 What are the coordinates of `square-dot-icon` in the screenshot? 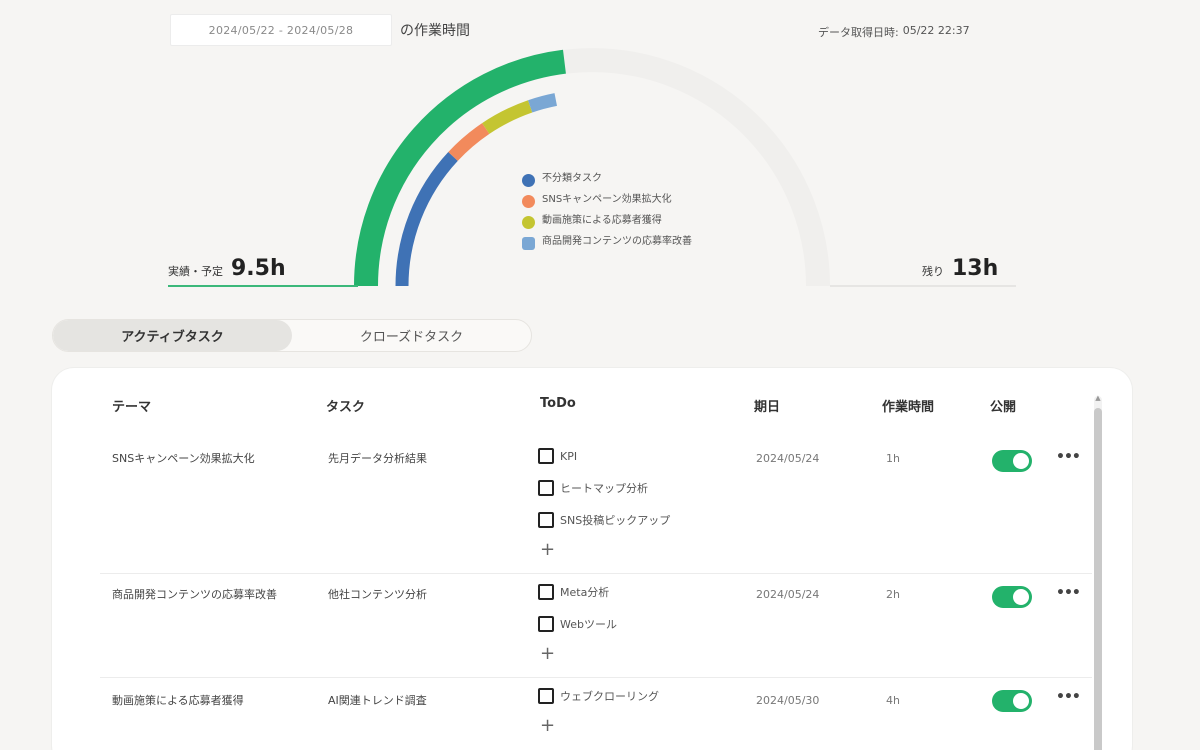 It's located at (528, 243).